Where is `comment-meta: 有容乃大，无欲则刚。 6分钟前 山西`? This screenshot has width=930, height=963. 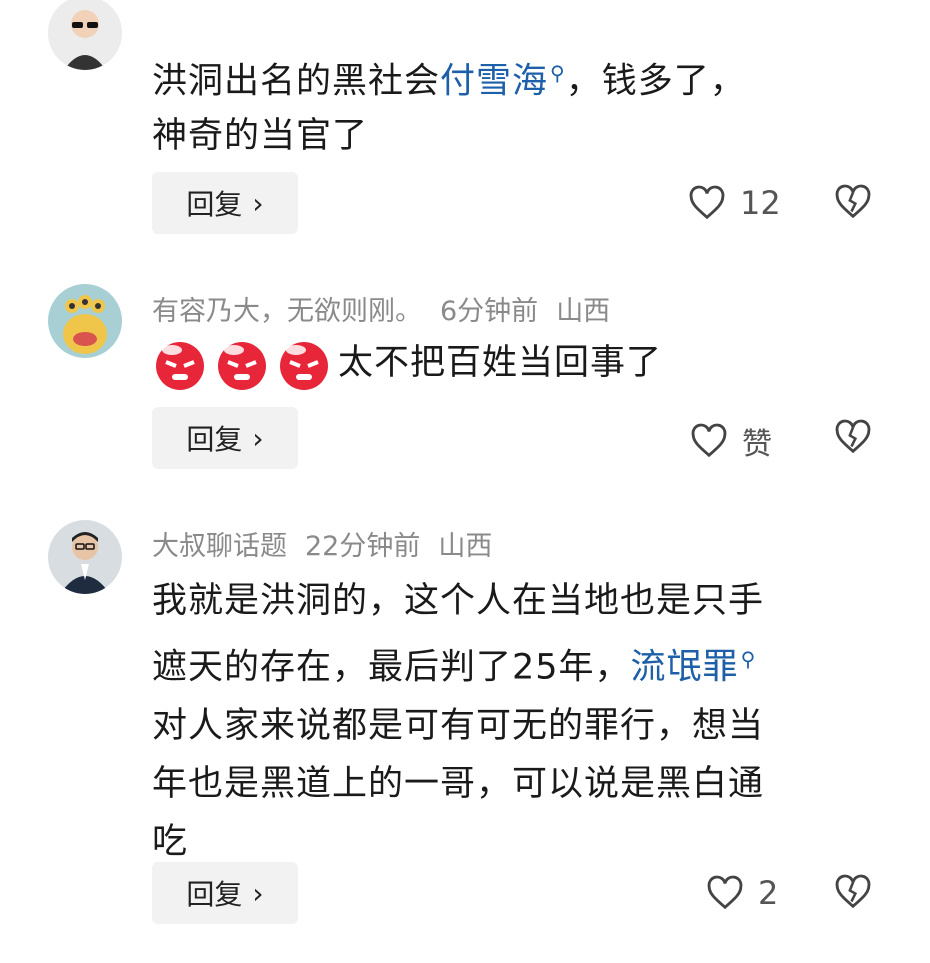
comment-meta: 有容乃大，无欲则刚。 6分钟前 山西 is located at coordinates (390, 308).